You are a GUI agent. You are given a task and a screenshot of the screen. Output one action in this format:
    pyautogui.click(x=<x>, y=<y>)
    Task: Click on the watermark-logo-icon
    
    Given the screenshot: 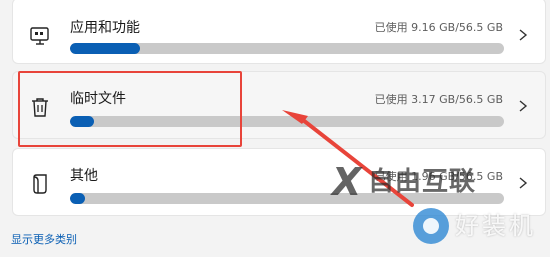 What is the action you would take?
    pyautogui.click(x=431, y=226)
    